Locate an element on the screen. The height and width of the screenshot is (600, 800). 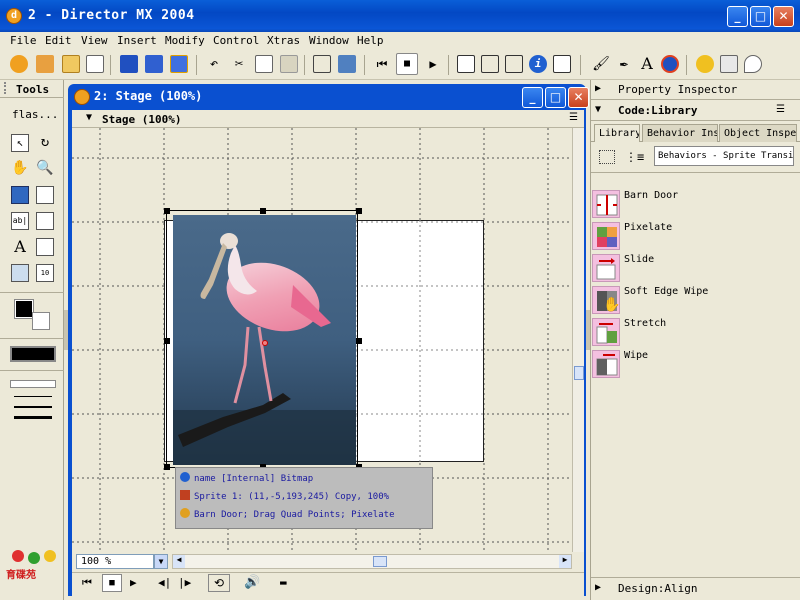
stop-icon: ■ is located at coordinates (407, 64).